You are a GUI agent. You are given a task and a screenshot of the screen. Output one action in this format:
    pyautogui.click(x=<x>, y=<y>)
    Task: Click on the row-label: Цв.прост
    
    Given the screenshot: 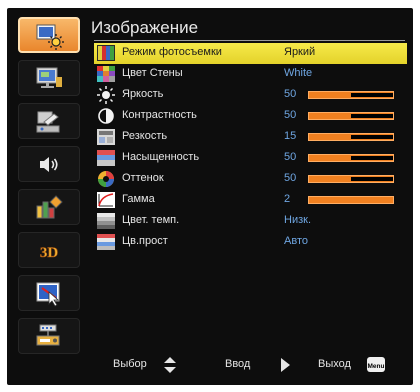 What is the action you would take?
    pyautogui.click(x=145, y=241)
    